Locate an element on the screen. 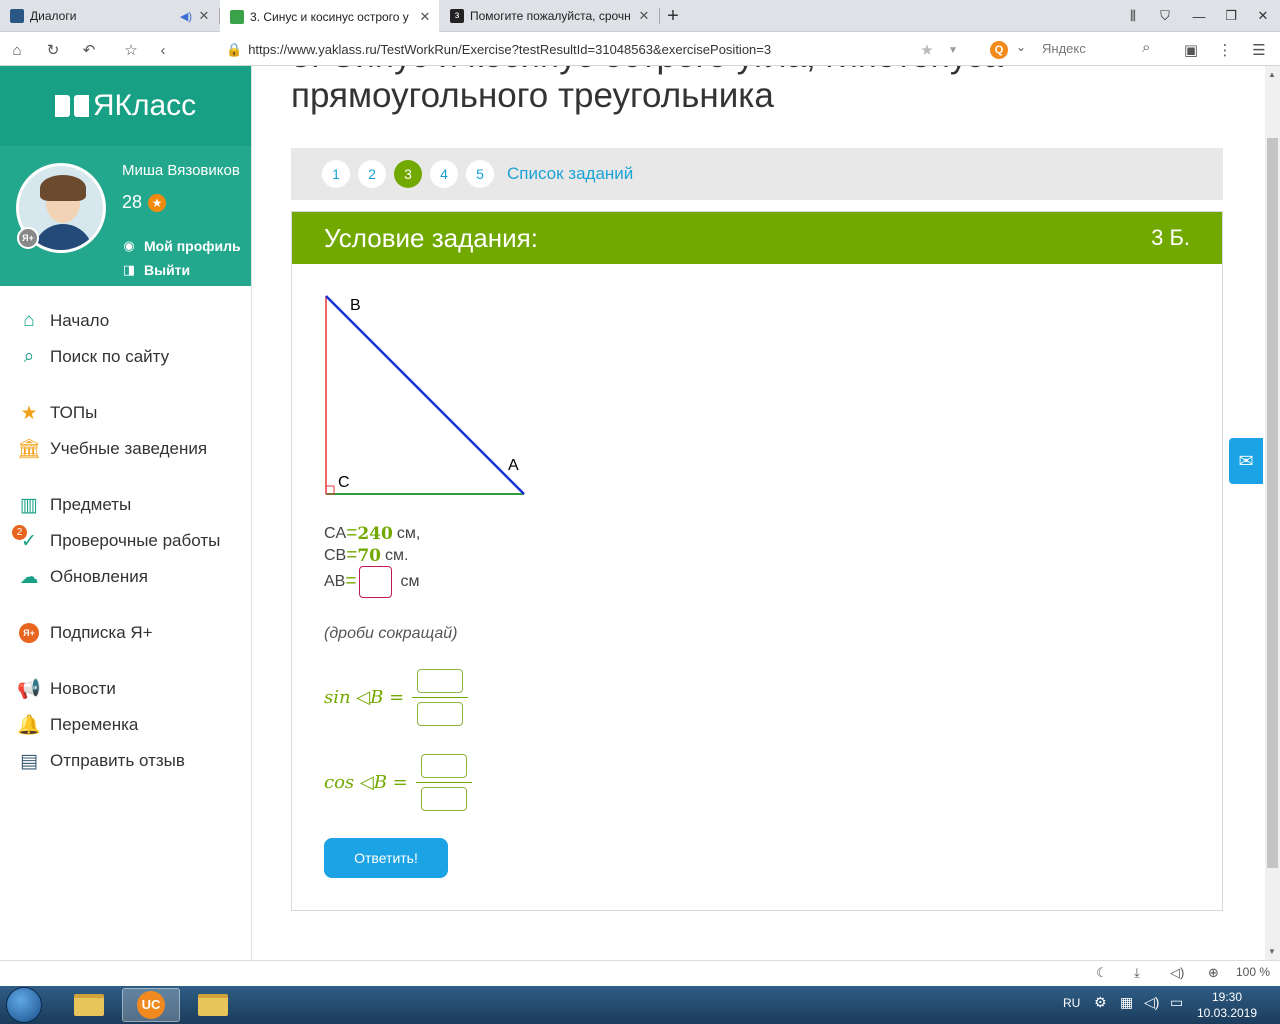 This screenshot has height=1024, width=1280. vertex-label-c: C is located at coordinates (344, 482).